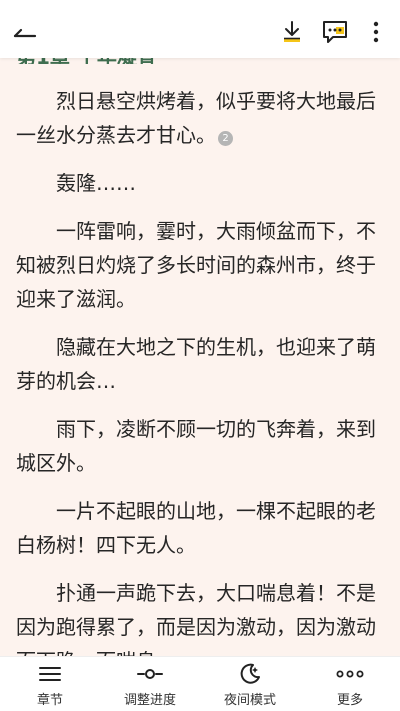  Describe the element at coordinates (225, 138) in the screenshot. I see `comment-count-badge: 2` at that location.